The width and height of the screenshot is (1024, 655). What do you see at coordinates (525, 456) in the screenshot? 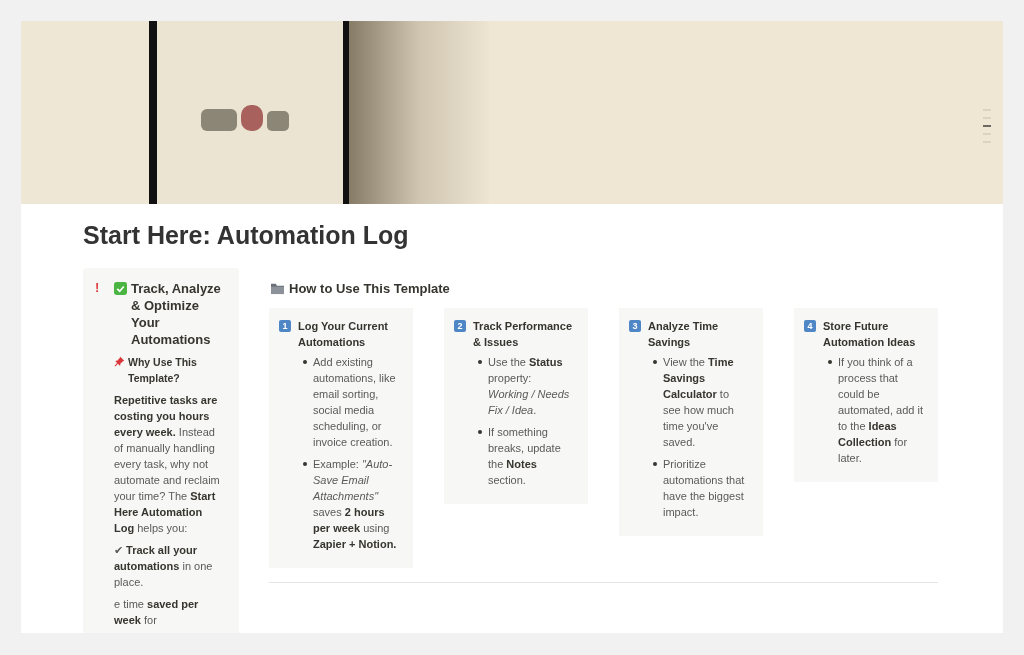
I see `bullet-text: If something breaks, update the Notes section.` at bounding box center [525, 456].